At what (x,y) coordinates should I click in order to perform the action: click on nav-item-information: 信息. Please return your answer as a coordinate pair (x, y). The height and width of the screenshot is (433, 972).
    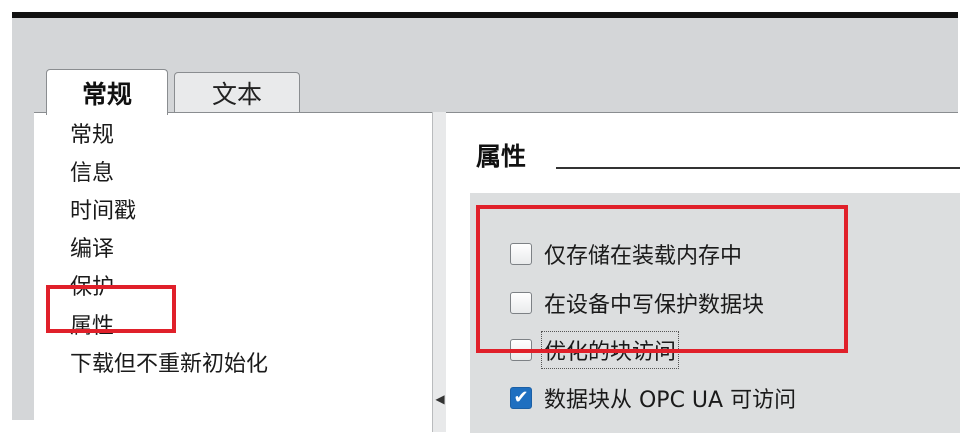
    Looking at the image, I should click on (92, 174).